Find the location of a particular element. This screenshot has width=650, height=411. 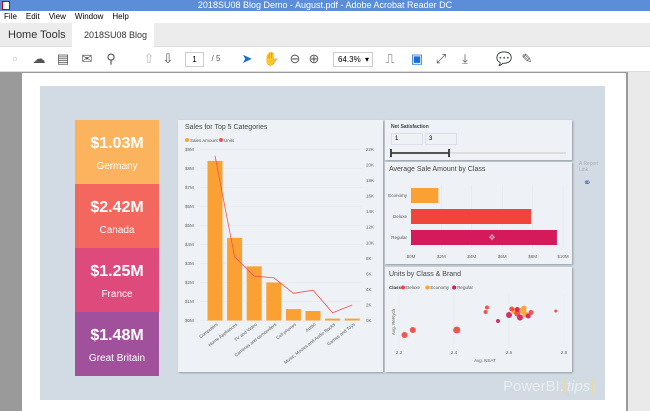

y-tick-label: $5M is located at coordinates (189, 225).